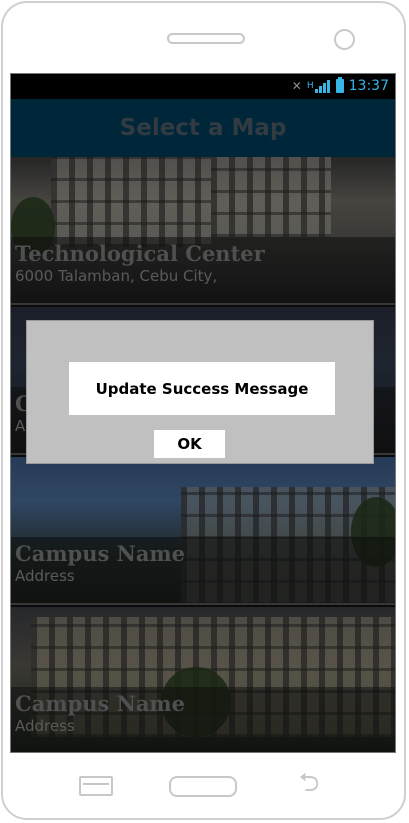 This screenshot has height=823, width=409. I want to click on mute-icon: ✕, so click(296, 86).